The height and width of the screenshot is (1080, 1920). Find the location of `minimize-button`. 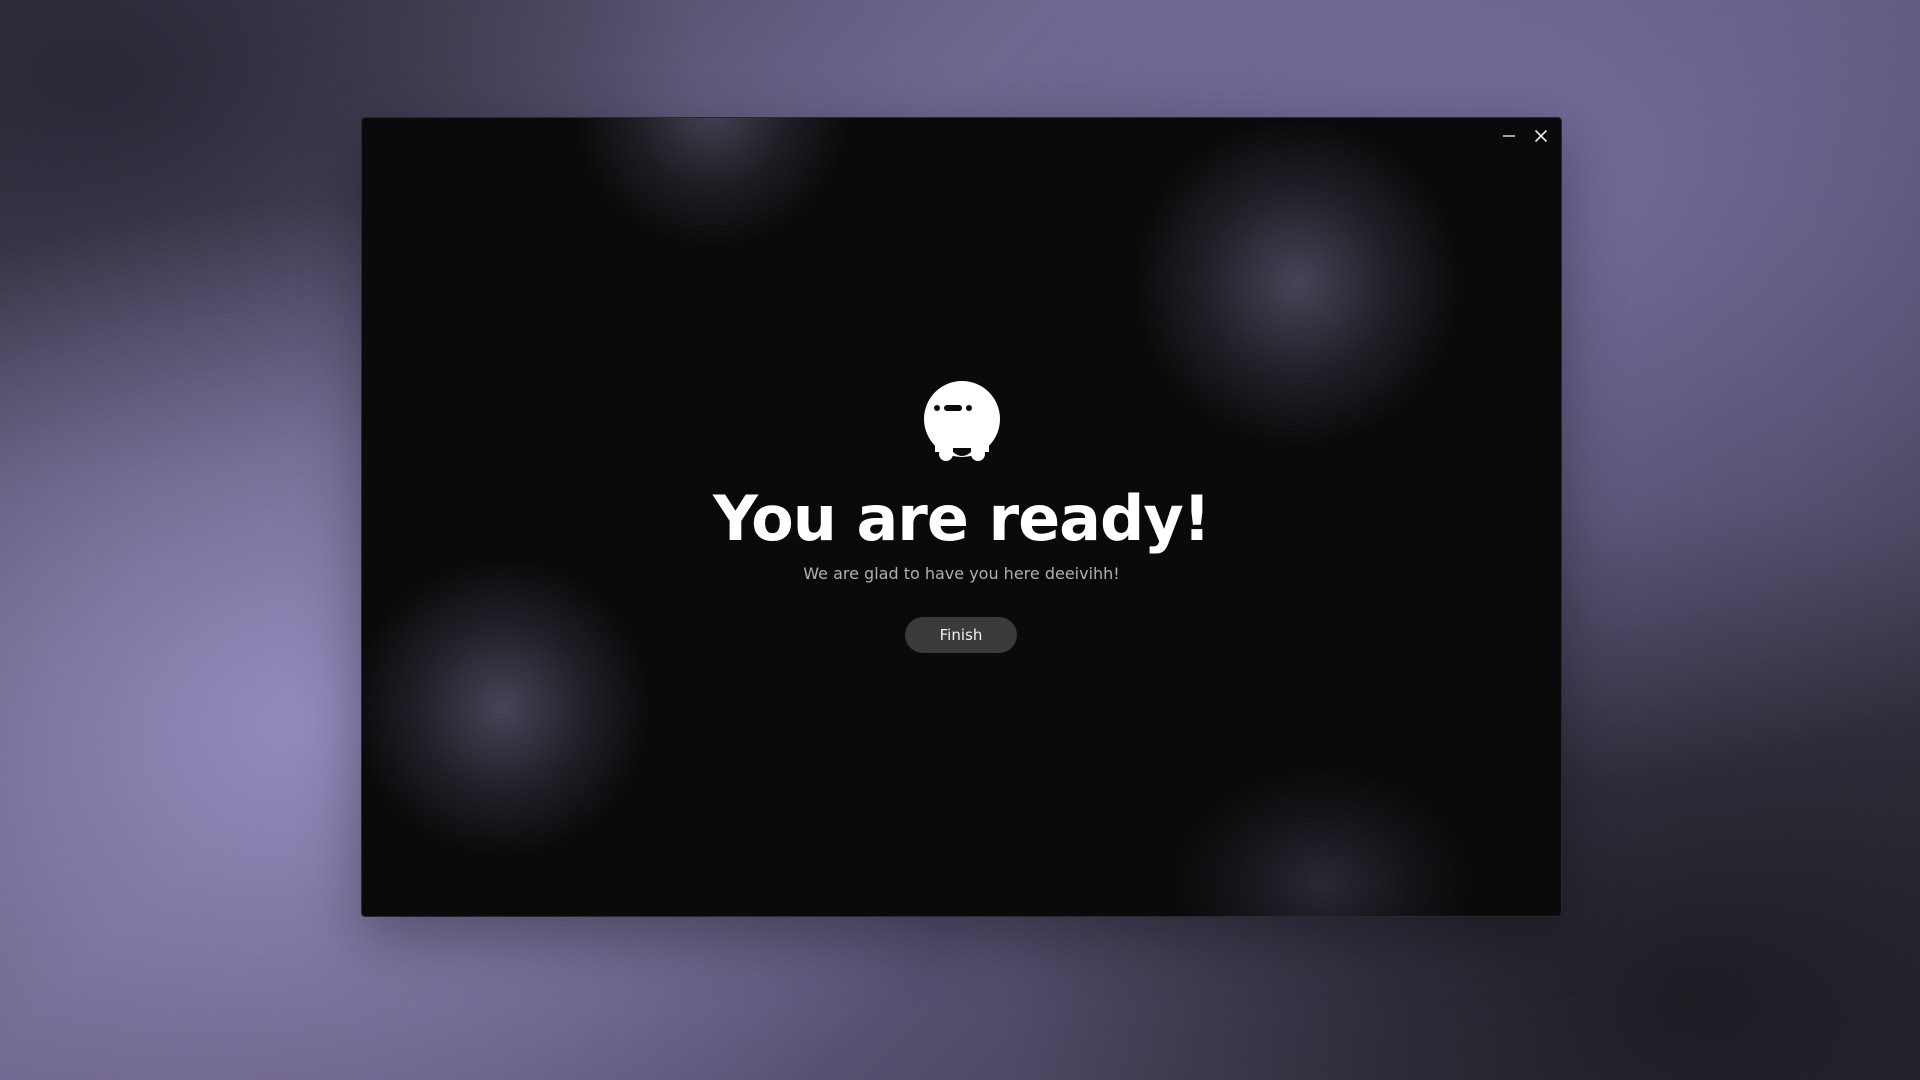

minimize-button is located at coordinates (1509, 136).